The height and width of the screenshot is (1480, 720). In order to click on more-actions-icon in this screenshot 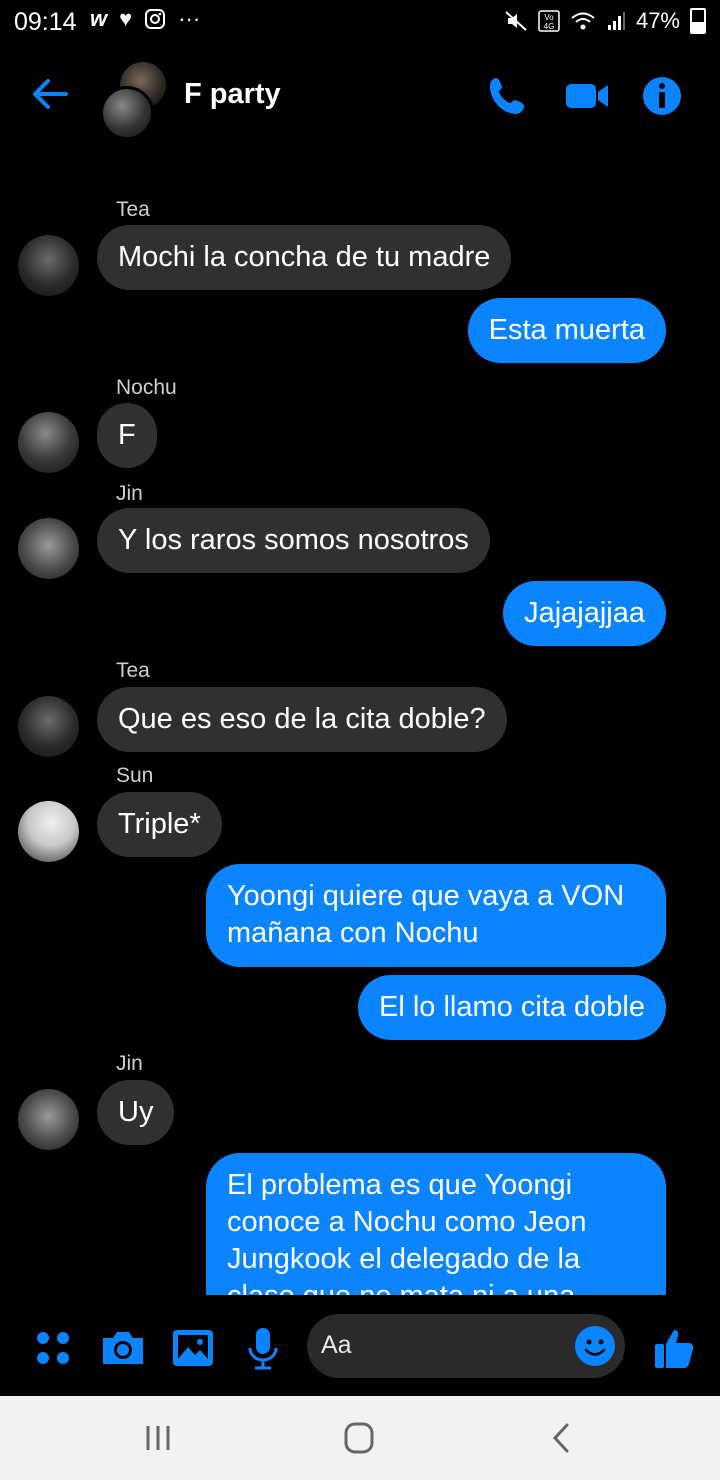, I will do `click(53, 1348)`.